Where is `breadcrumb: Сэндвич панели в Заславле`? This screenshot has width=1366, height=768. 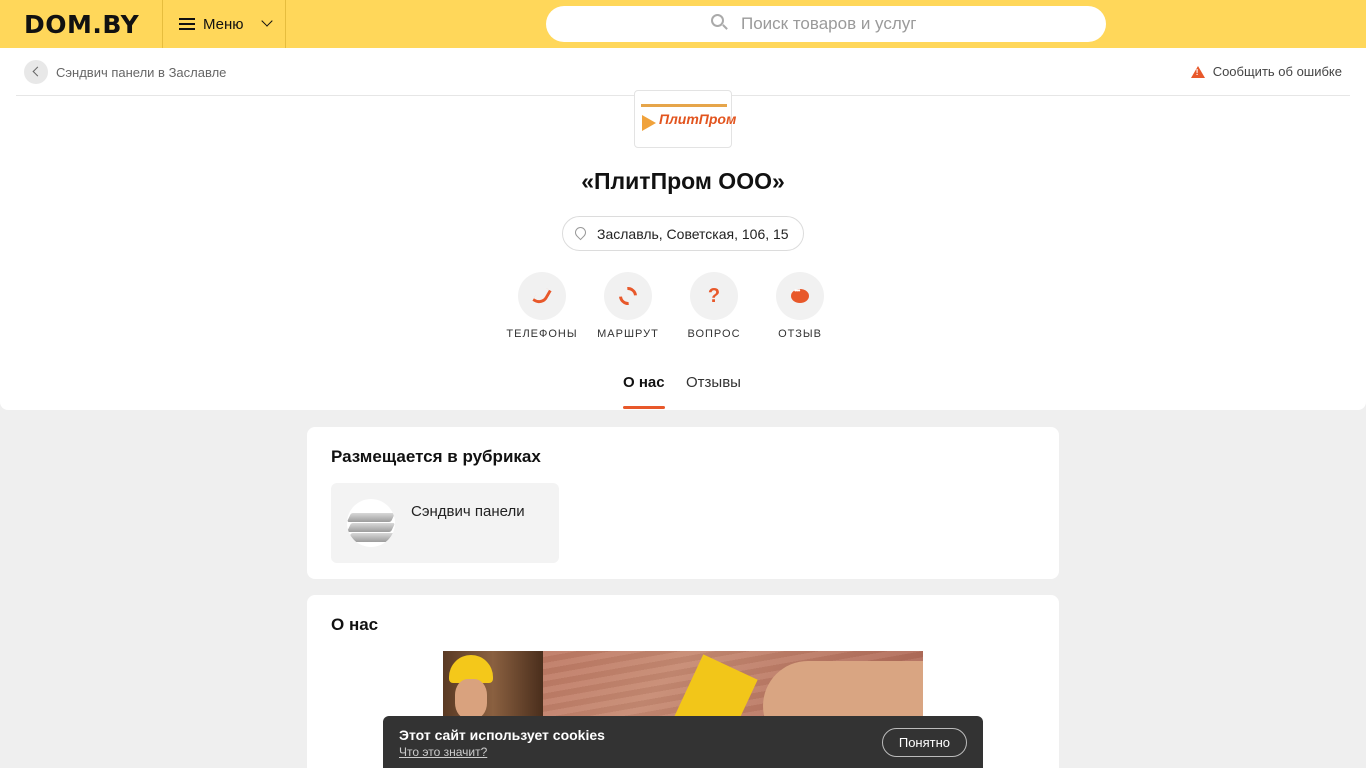 breadcrumb: Сэндвич панели в Заславле is located at coordinates (125, 72).